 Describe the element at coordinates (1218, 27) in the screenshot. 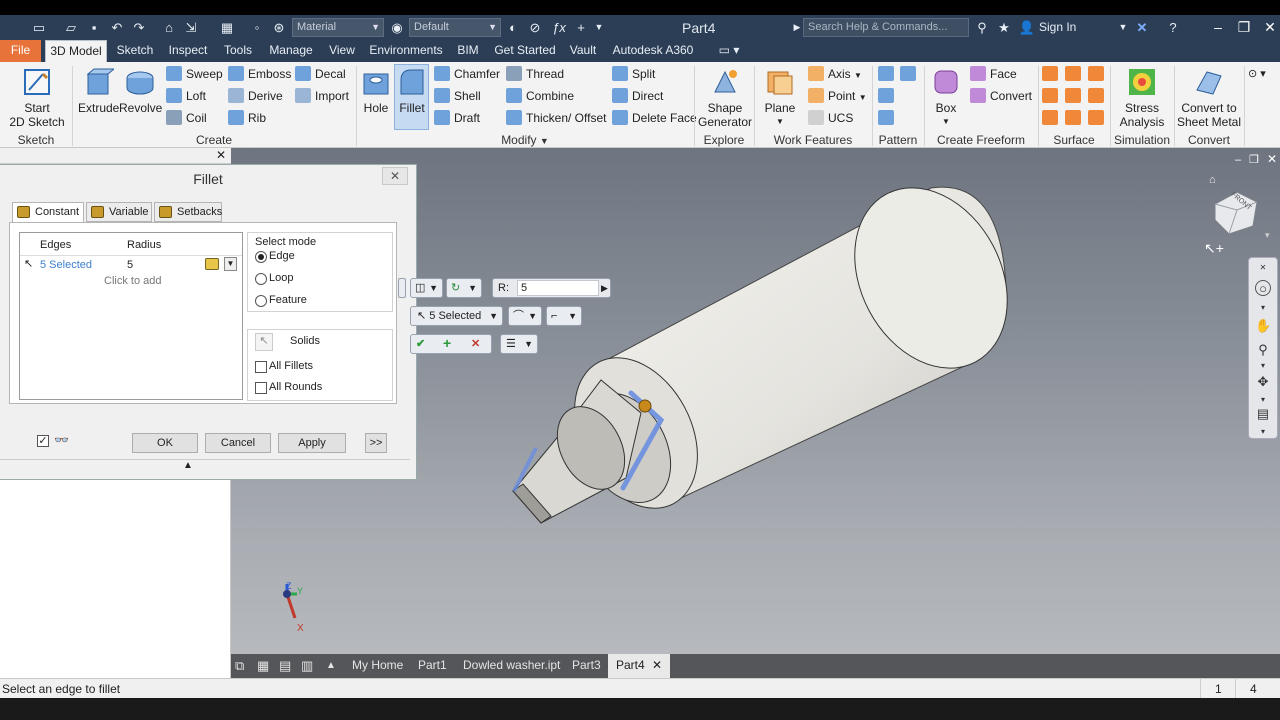

I see `minimize-button: –` at that location.